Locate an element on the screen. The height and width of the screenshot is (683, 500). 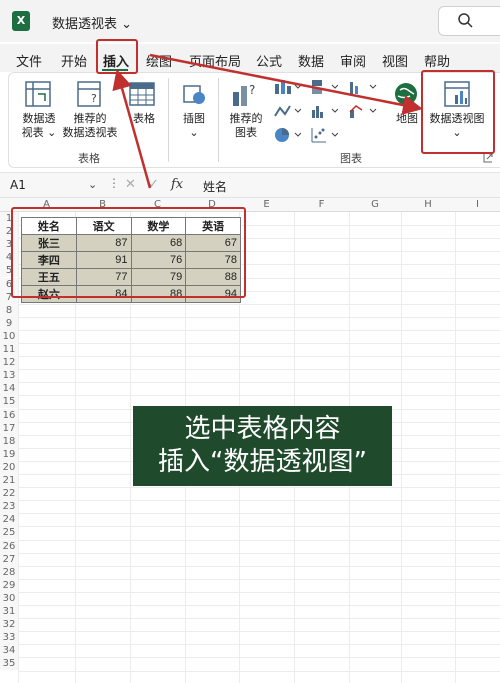
arrow-to-pivot-chart is located at coordinates (286, 84).